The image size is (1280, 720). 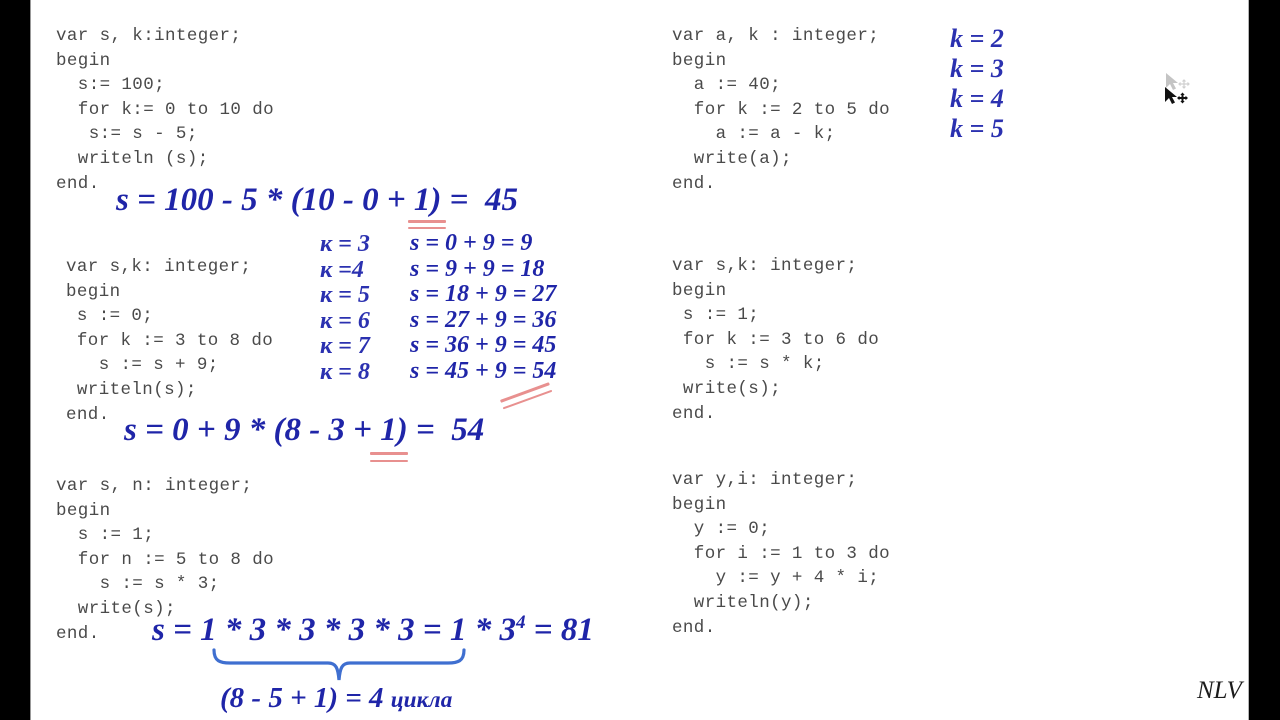 I want to click on trace-k-item: k = 3, so click(x=977, y=68).